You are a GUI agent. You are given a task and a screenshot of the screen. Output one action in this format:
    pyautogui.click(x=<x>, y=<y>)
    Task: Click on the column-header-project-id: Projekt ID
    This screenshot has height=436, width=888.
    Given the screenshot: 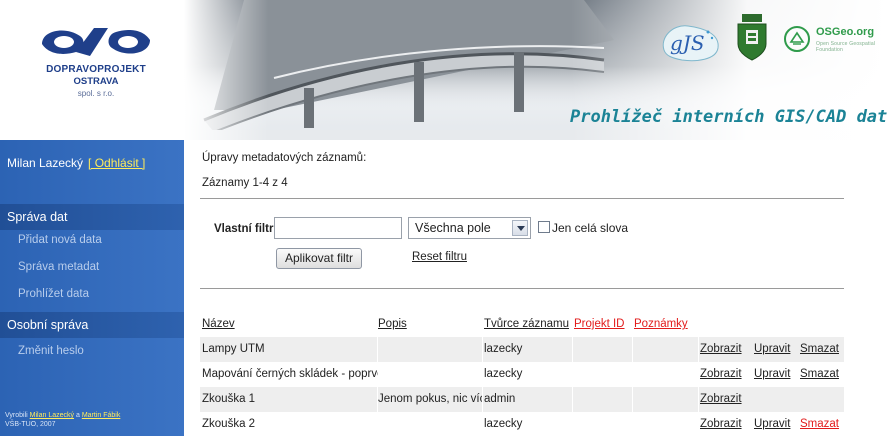 What is the action you would take?
    pyautogui.click(x=604, y=324)
    